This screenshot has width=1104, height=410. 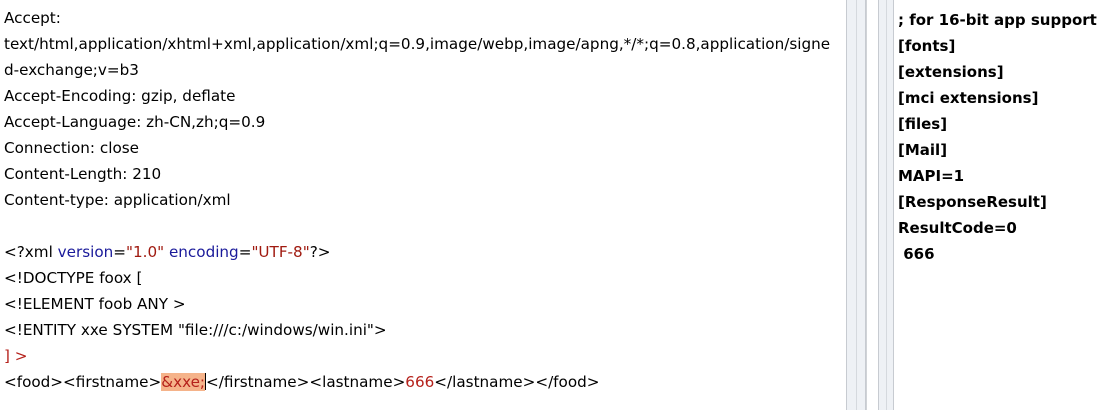 What do you see at coordinates (34, 382) in the screenshot?
I see `food-open-tag: <food>` at bounding box center [34, 382].